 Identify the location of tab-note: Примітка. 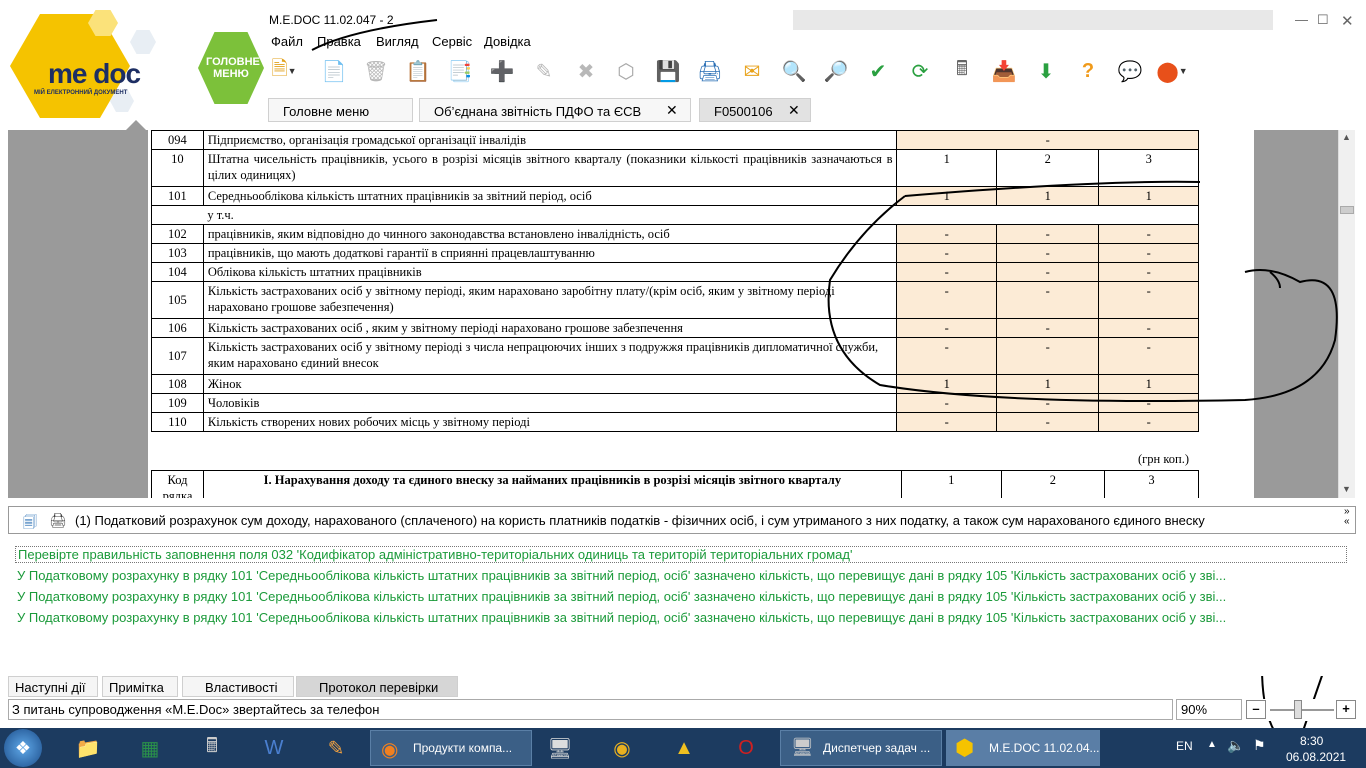
(140, 686).